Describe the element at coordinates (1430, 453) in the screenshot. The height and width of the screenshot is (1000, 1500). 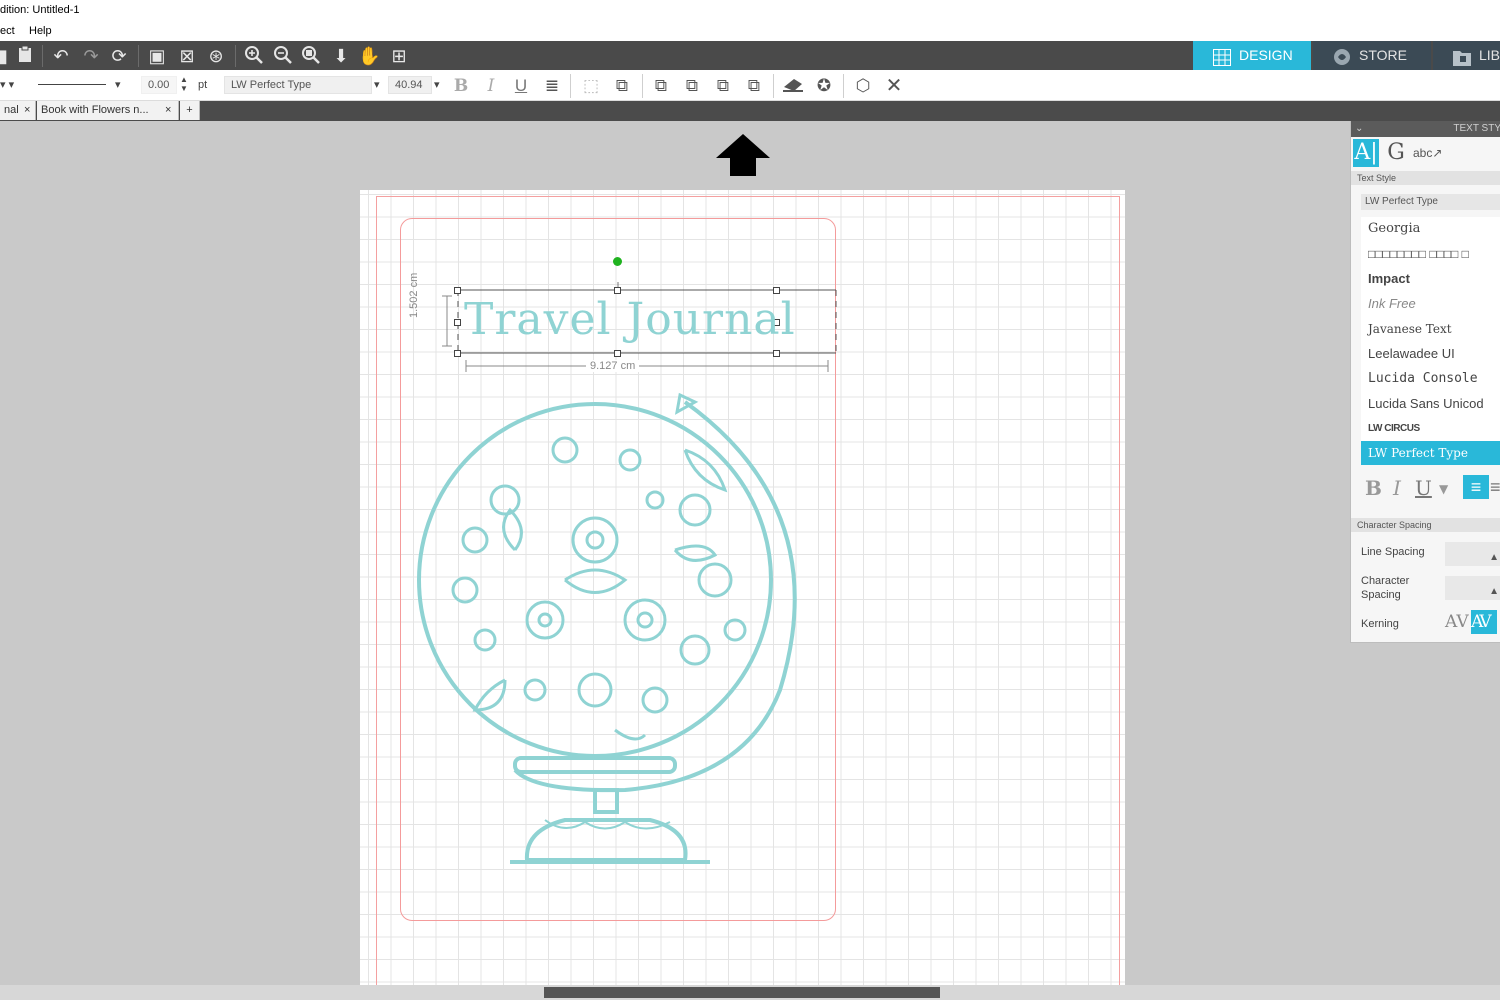
I see `font-item-lw-perfect-type: LW Perfect Type` at that location.